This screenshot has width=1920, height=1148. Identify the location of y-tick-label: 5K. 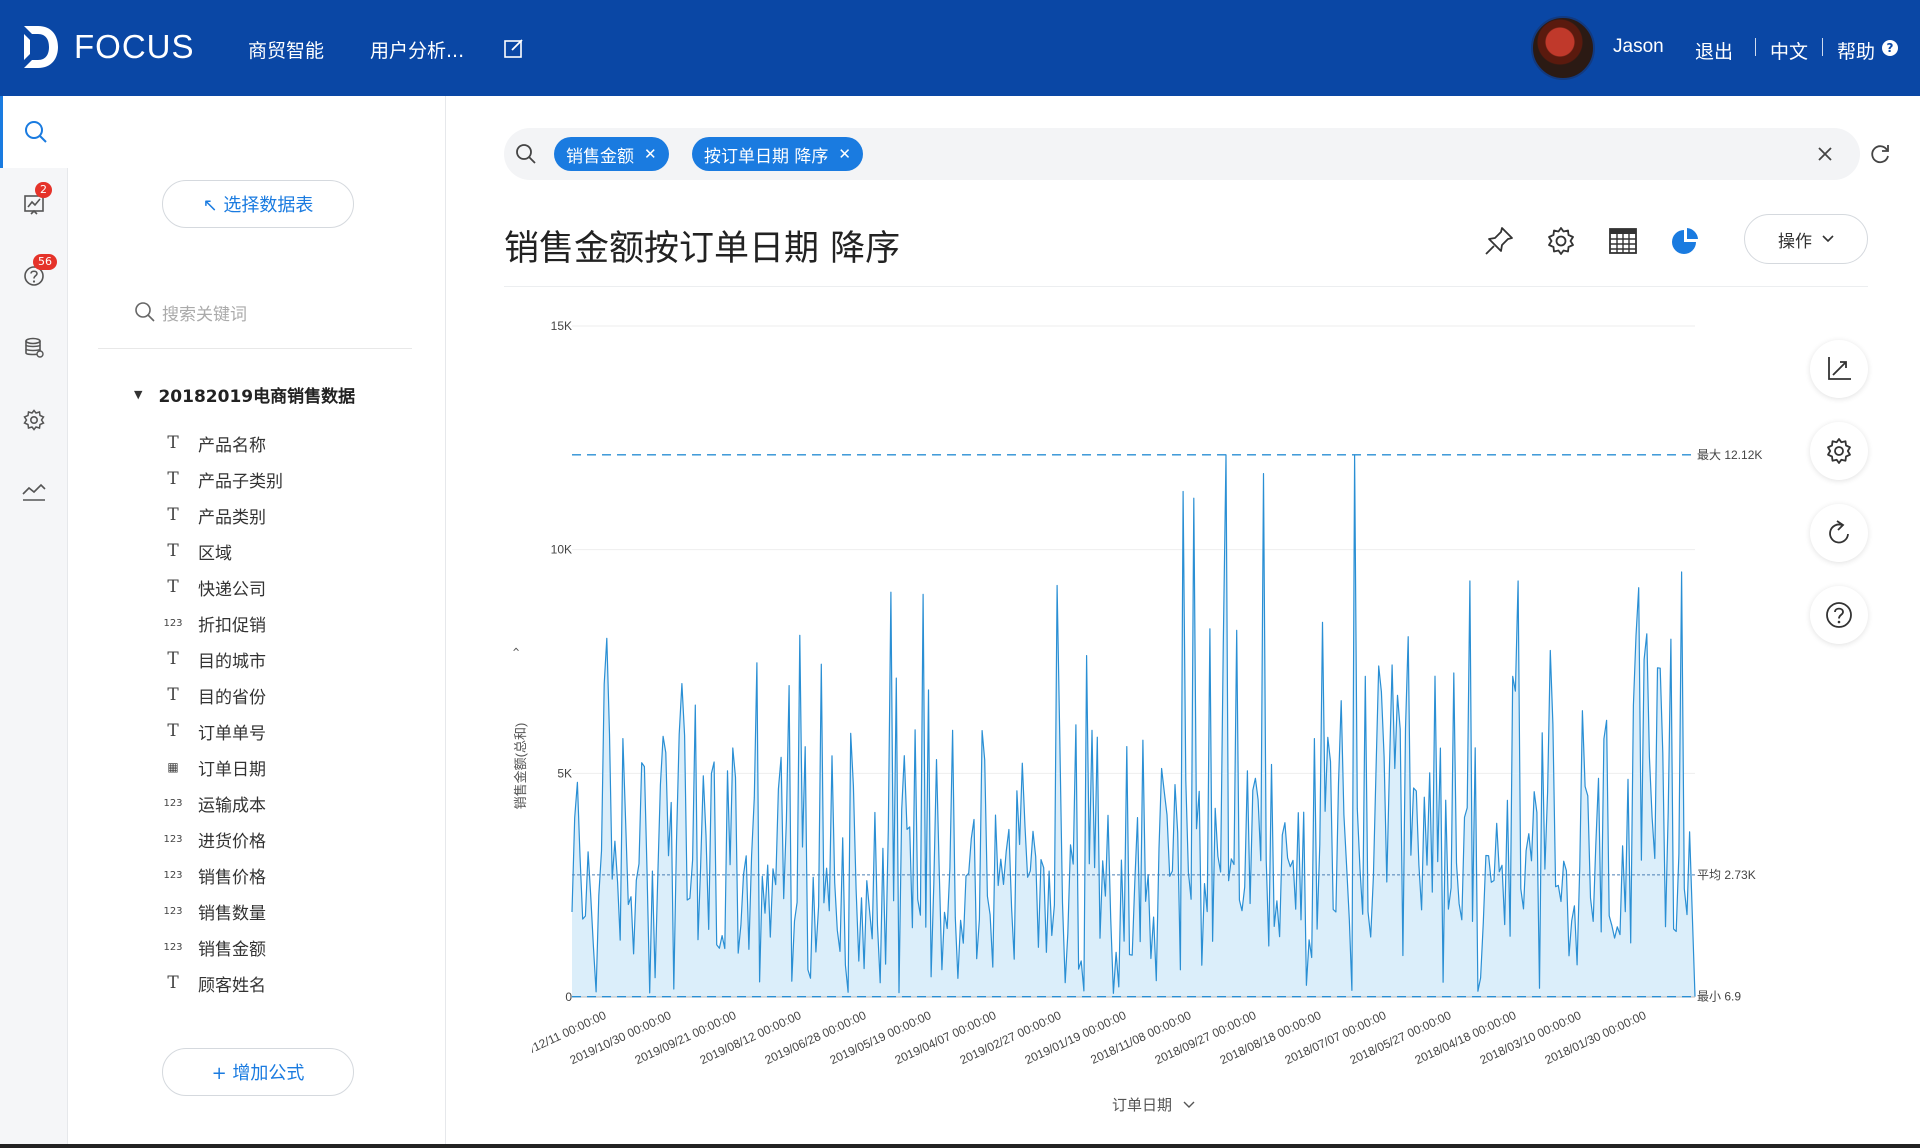
(564, 773).